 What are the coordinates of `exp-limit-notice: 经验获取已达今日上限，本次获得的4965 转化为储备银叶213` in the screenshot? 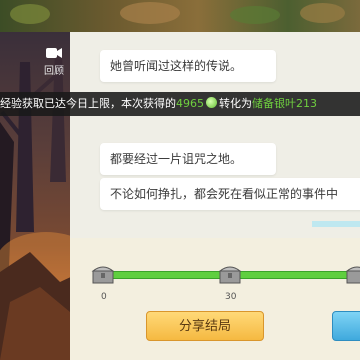 It's located at (180, 104).